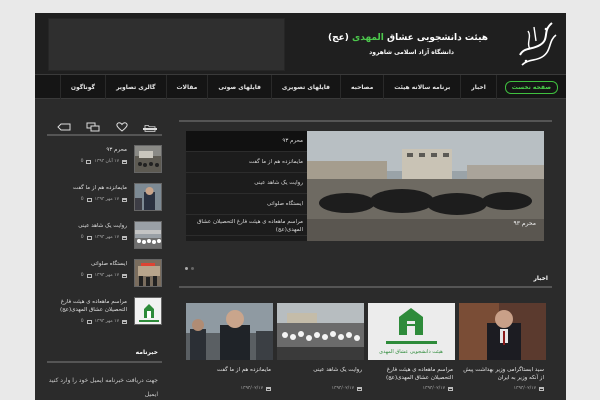 The image size is (600, 400). I want to click on post-date: ۱۷ آبان ۱۳۹۳, so click(106, 161).